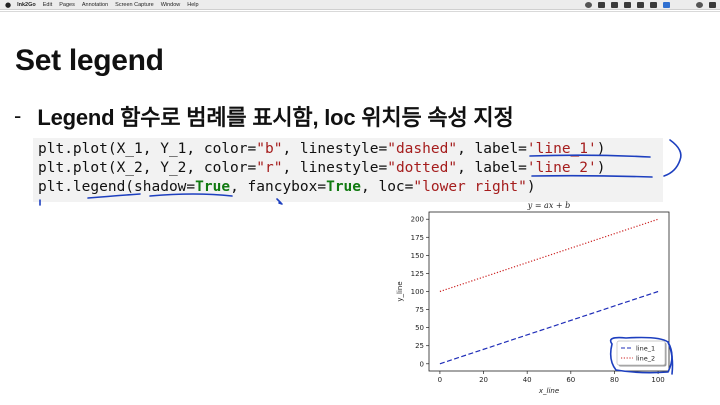 The image size is (720, 405). Describe the element at coordinates (422, 168) in the screenshot. I see `code-string: "dotted"` at that location.